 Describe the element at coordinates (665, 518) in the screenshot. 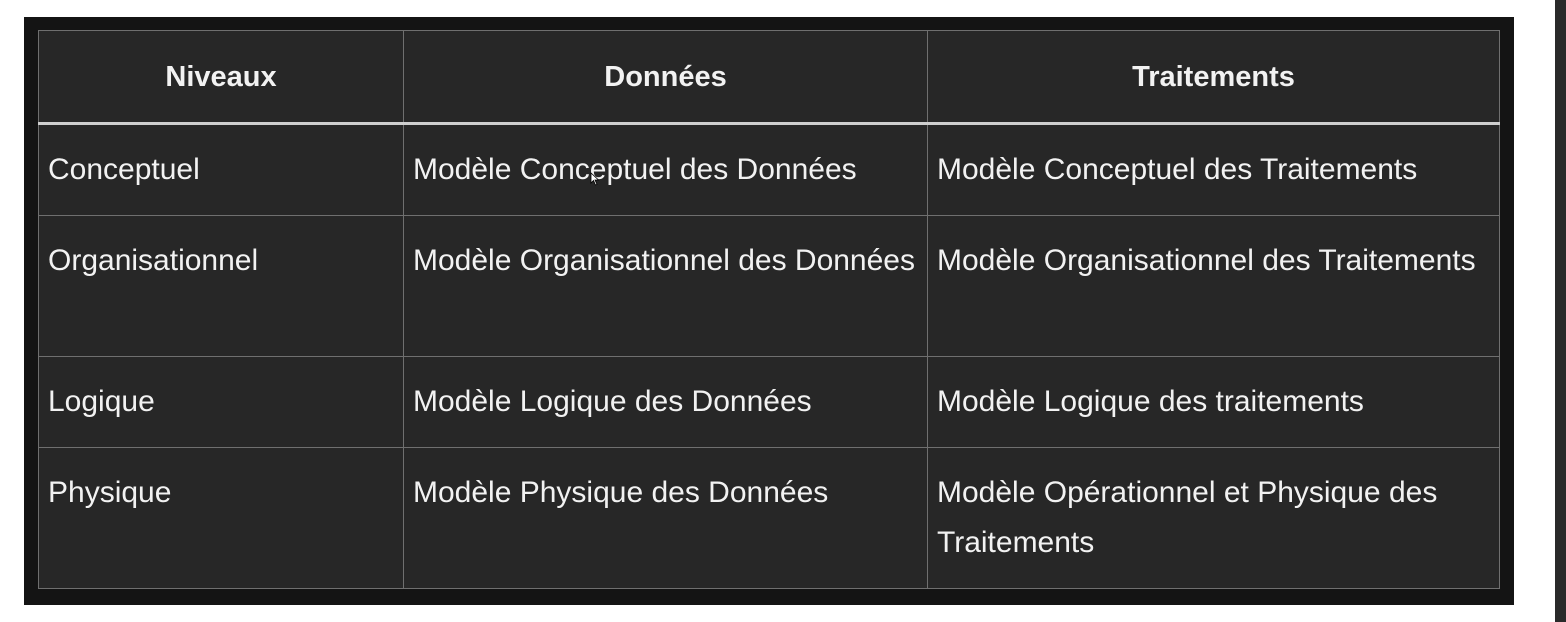

I see `cell-donnees: Modèle Physique des Données` at that location.